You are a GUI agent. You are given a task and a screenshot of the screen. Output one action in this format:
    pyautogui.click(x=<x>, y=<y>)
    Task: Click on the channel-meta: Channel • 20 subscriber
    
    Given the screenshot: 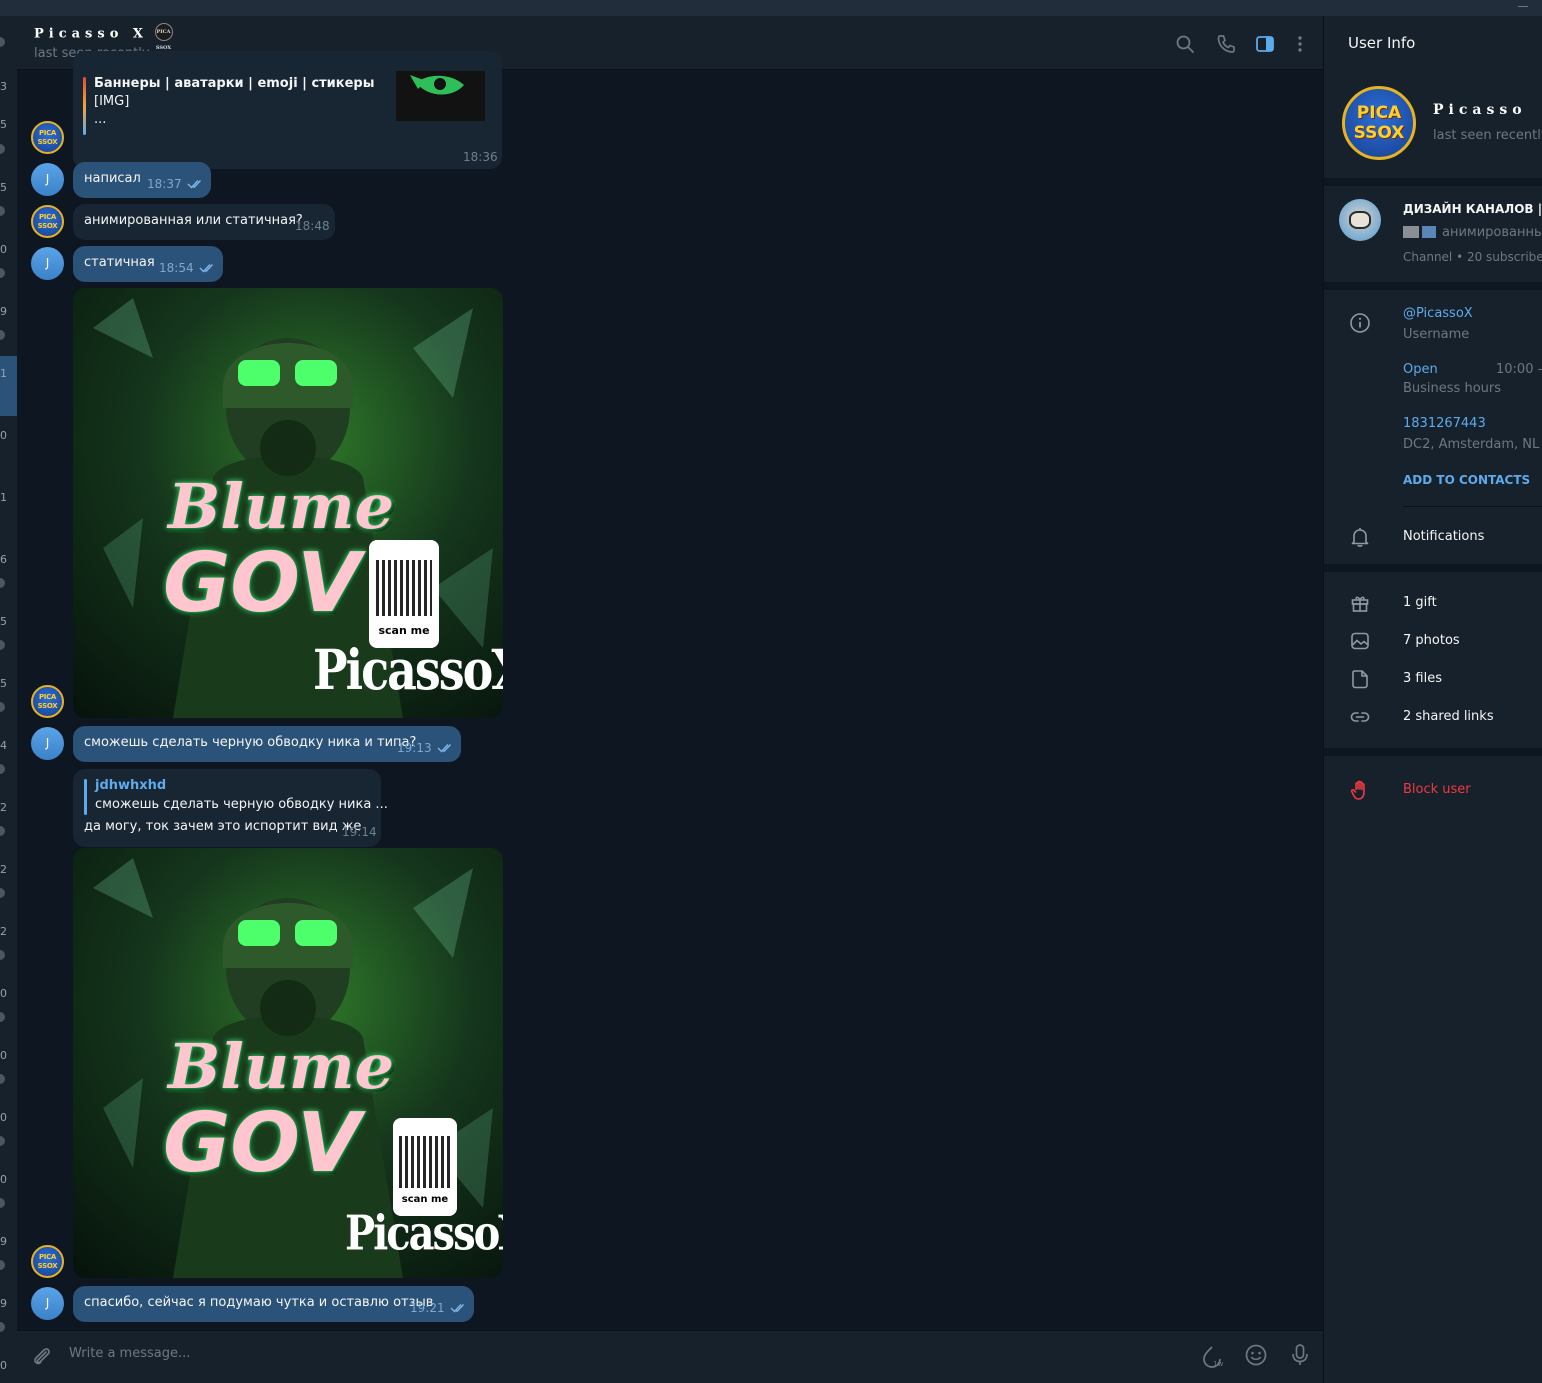 What is the action you would take?
    pyautogui.click(x=1472, y=257)
    